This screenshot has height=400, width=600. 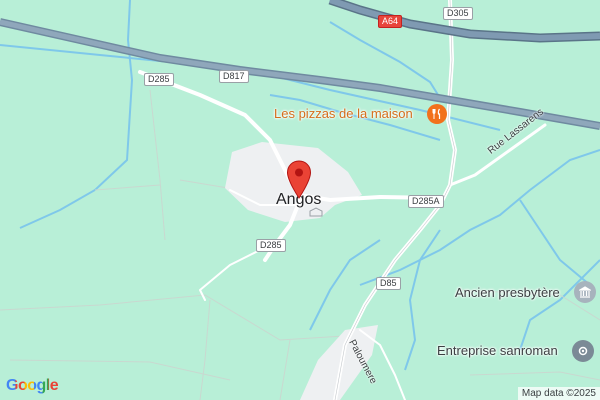 I want to click on road-shield-a64: A64, so click(x=390, y=21).